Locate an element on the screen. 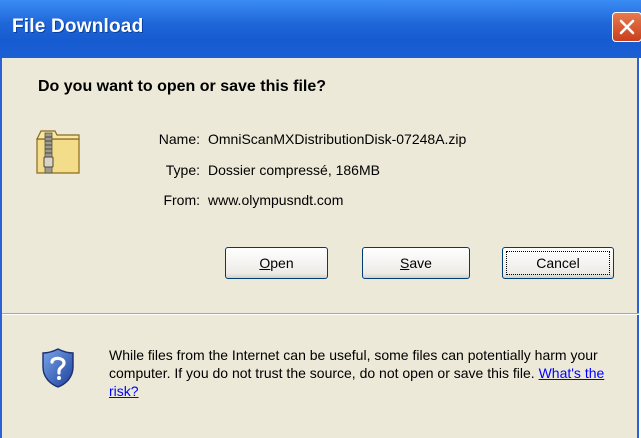  save-button: Save is located at coordinates (416, 263).